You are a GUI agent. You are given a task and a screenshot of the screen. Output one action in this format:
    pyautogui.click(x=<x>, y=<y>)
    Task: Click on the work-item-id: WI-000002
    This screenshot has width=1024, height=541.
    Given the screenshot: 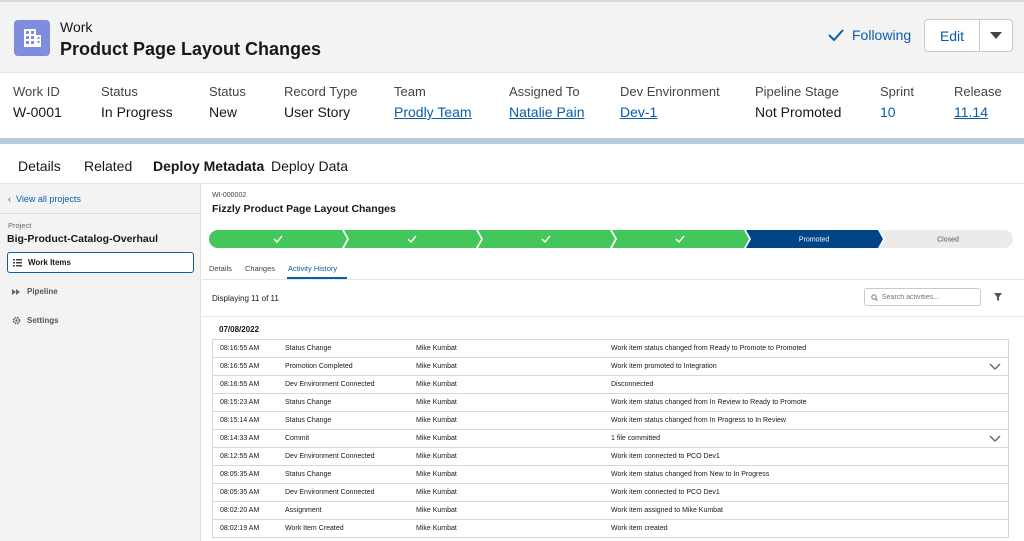 What is the action you would take?
    pyautogui.click(x=229, y=195)
    